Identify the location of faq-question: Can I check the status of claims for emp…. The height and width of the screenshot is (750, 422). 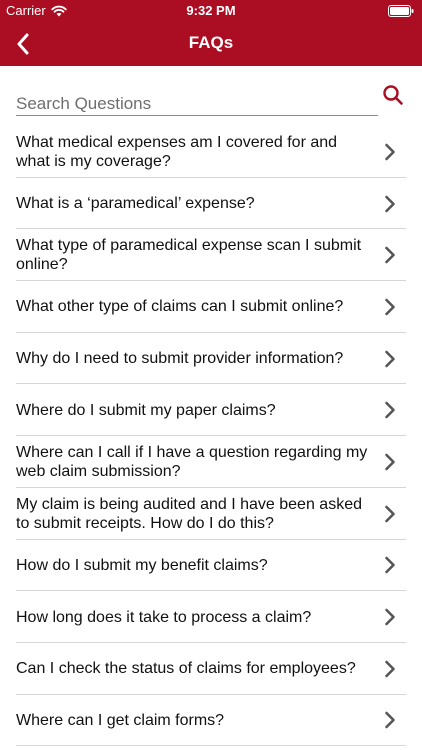
(186, 669).